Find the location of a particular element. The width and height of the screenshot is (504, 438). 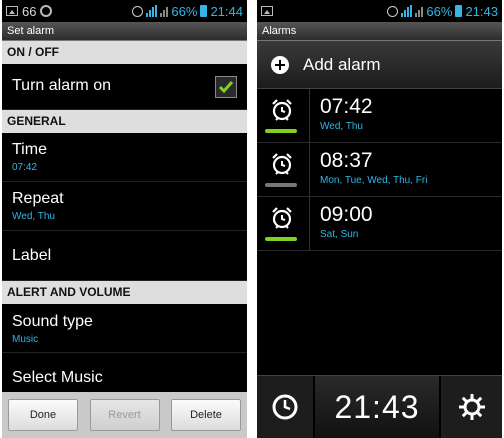

clock-icon is located at coordinates (285, 407).